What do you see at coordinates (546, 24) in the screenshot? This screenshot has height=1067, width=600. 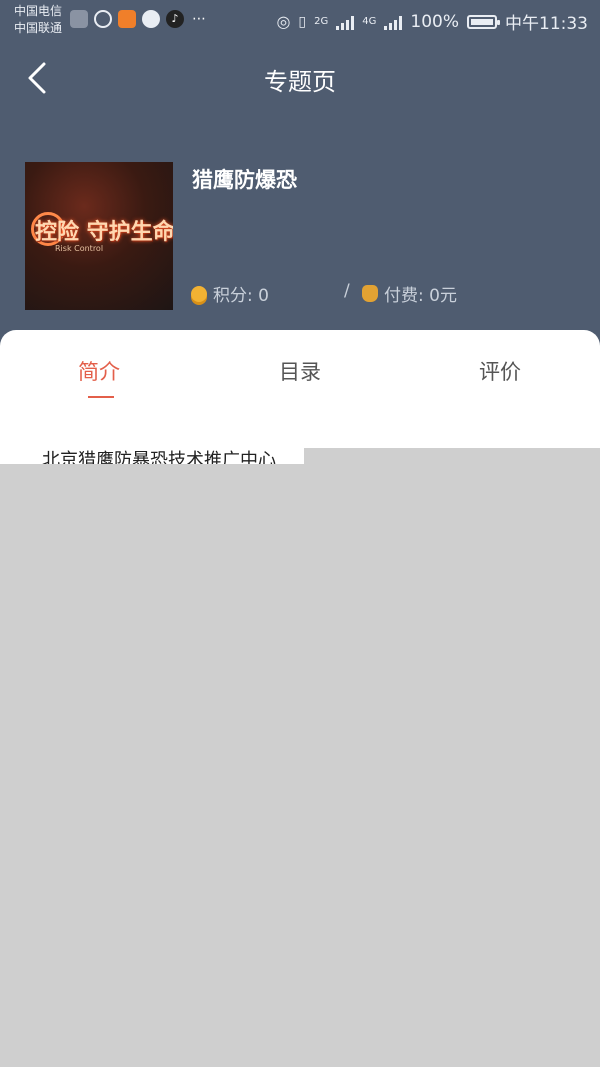 I see `clock: 中午11:33` at bounding box center [546, 24].